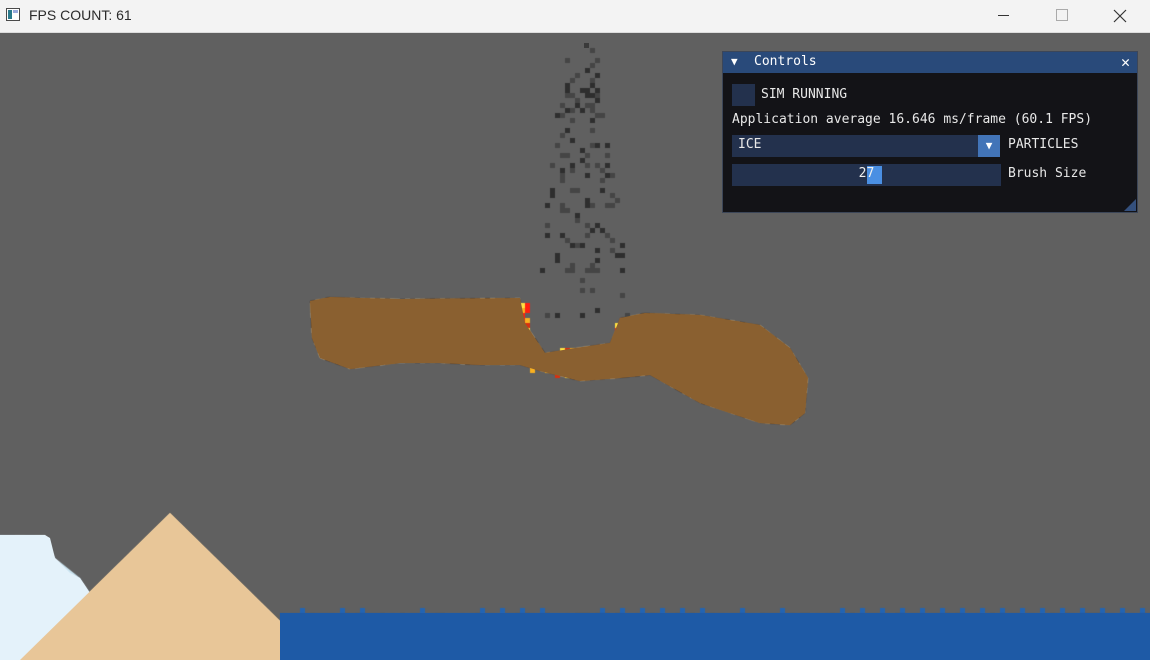 The height and width of the screenshot is (660, 1150). What do you see at coordinates (1047, 173) in the screenshot?
I see `brush-size-label: Brush Size` at bounding box center [1047, 173].